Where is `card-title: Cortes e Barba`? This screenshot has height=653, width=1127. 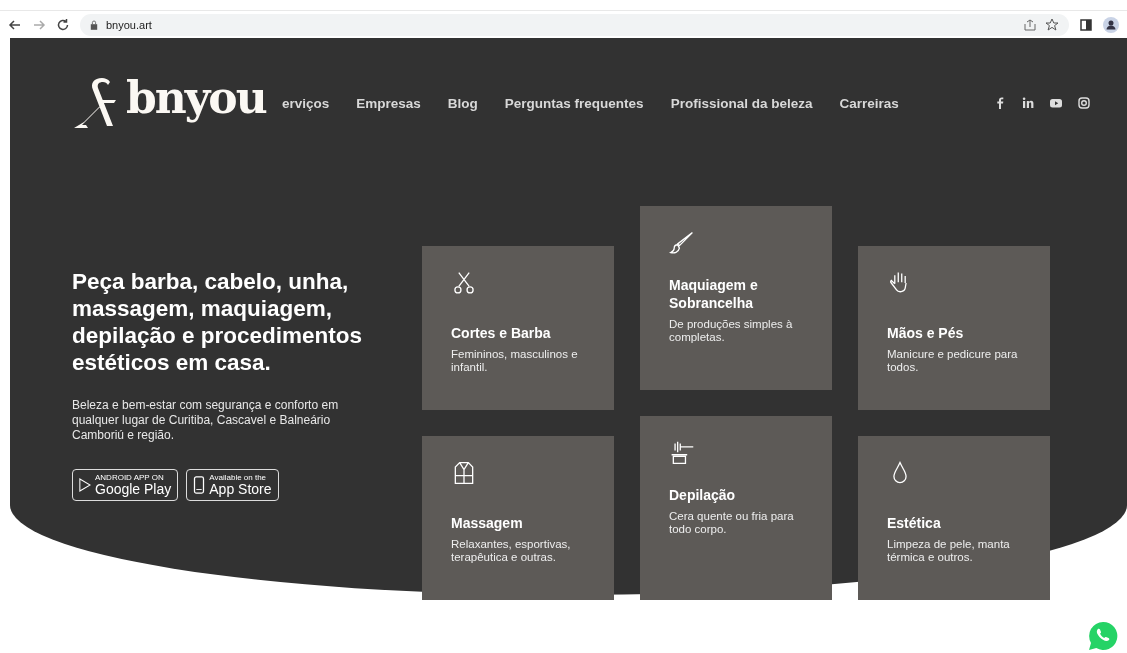
card-title: Cortes e Barba is located at coordinates (501, 333).